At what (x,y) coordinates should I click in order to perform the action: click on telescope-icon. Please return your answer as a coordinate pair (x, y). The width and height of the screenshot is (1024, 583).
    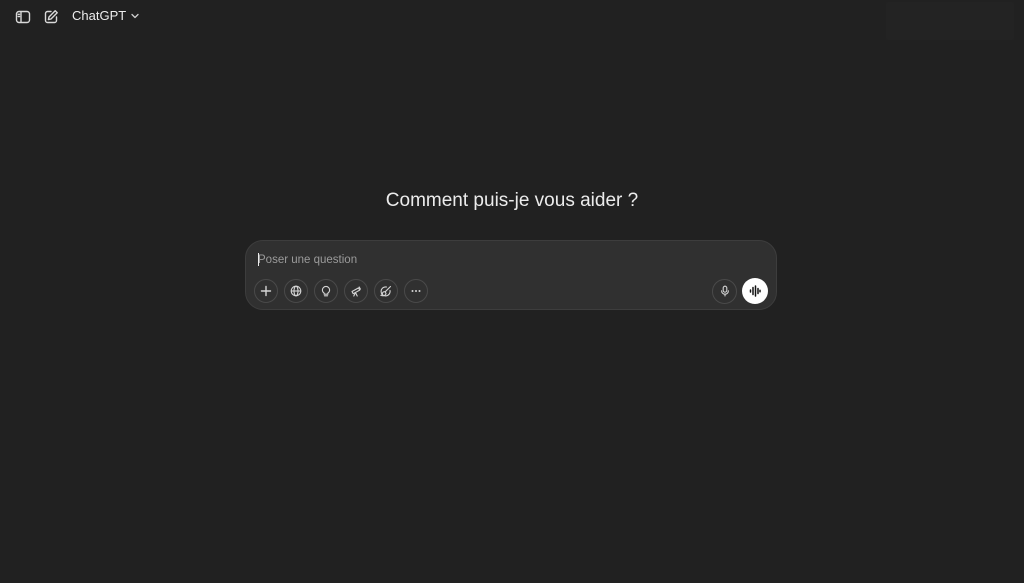
    Looking at the image, I should click on (356, 291).